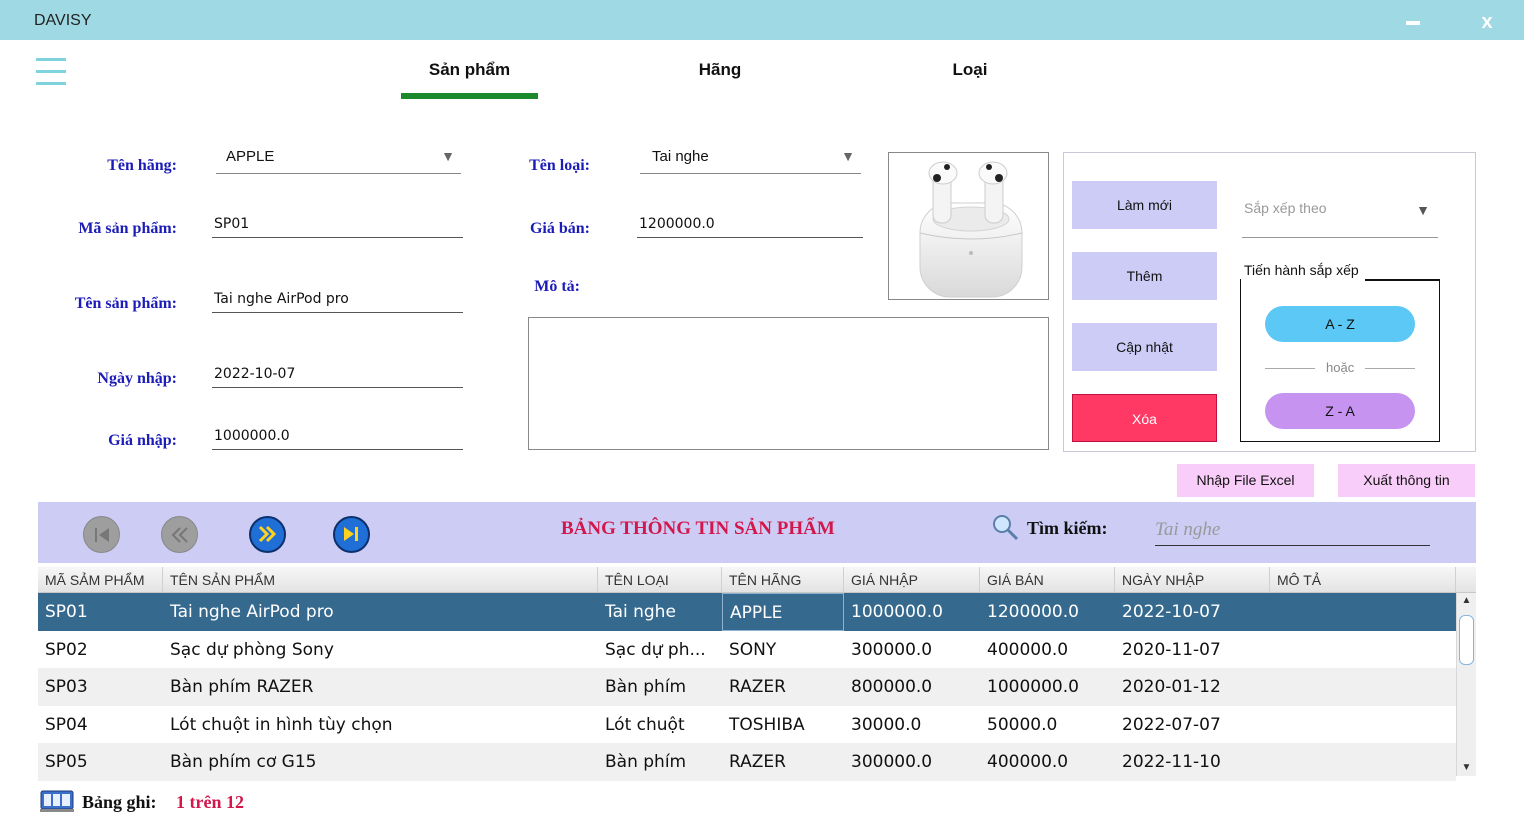  Describe the element at coordinates (1466, 601) in the screenshot. I see `scroll-up-icon: ▲` at that location.